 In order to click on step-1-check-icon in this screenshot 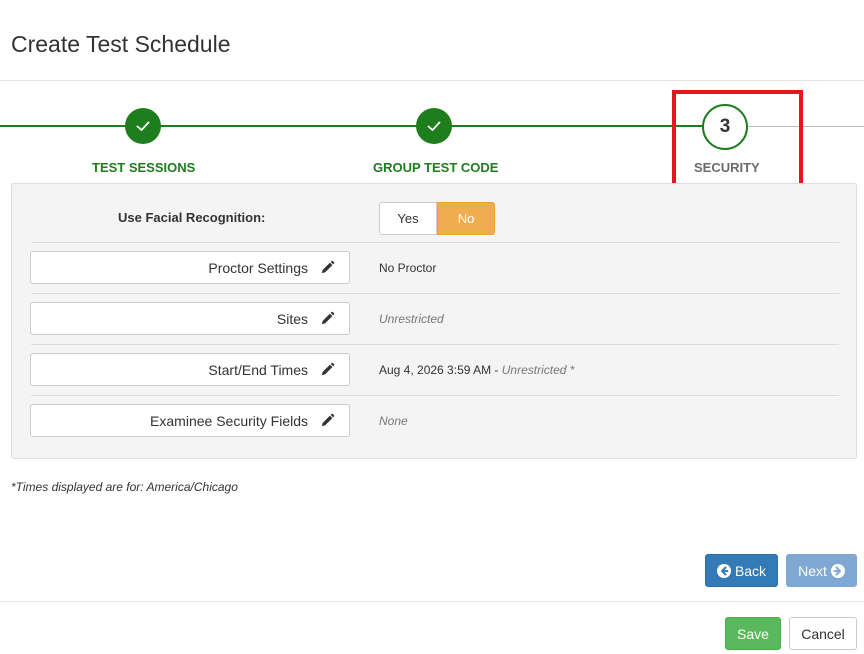, I will do `click(143, 126)`.